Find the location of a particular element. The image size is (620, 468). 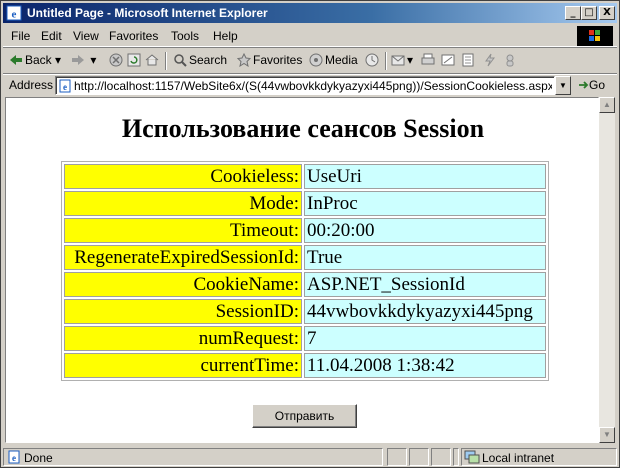

property-name: CookieName: is located at coordinates (183, 284).